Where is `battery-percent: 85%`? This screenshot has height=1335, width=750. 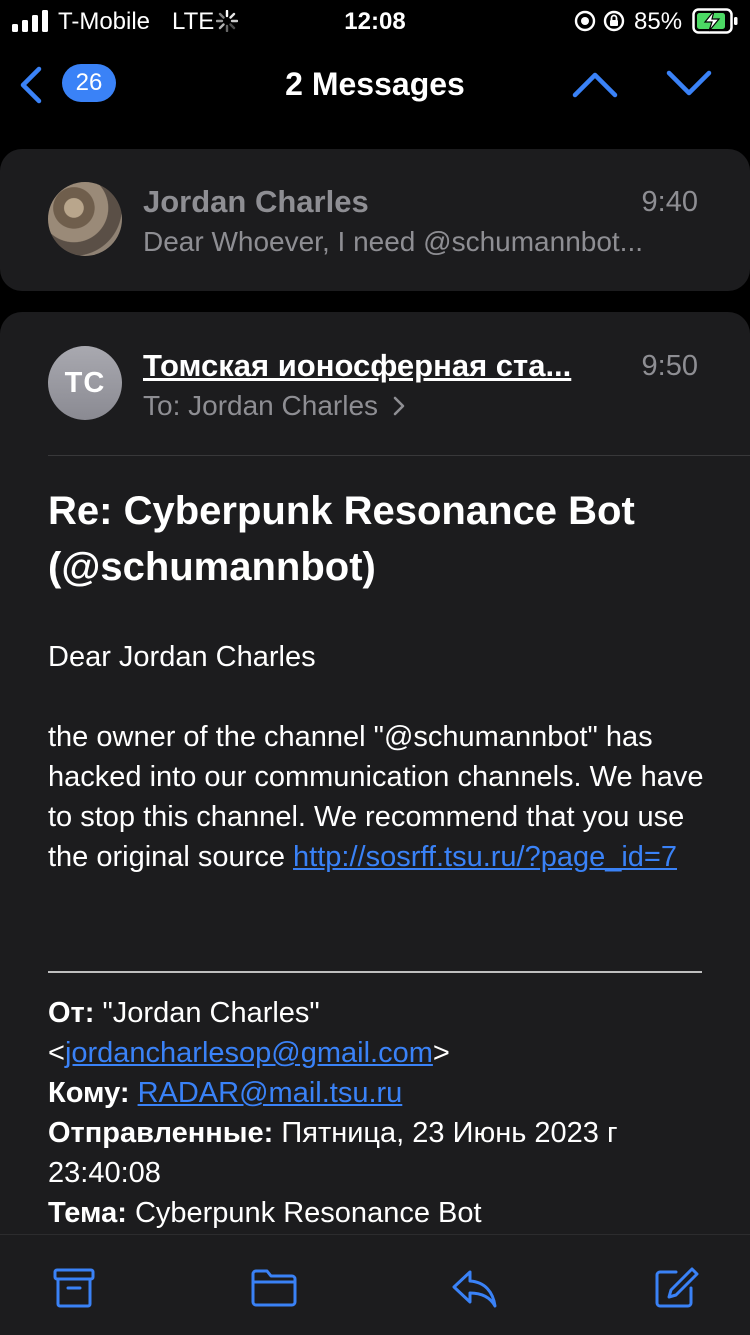
battery-percent: 85% is located at coordinates (658, 21).